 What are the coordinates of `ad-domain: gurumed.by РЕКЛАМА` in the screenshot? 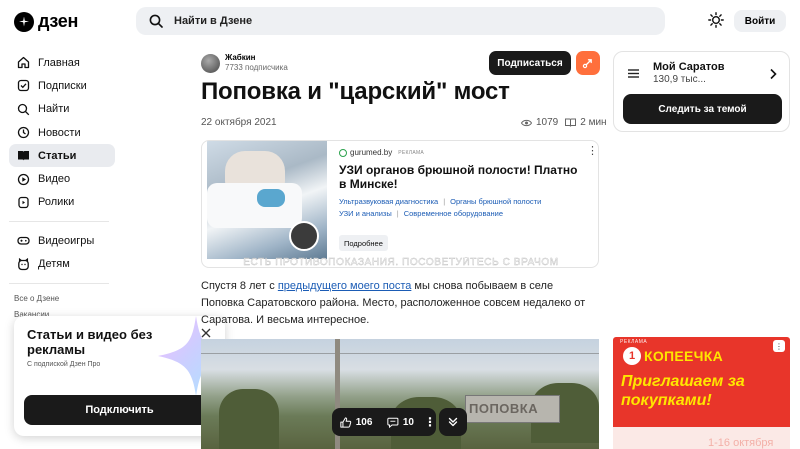 It's located at (381, 152).